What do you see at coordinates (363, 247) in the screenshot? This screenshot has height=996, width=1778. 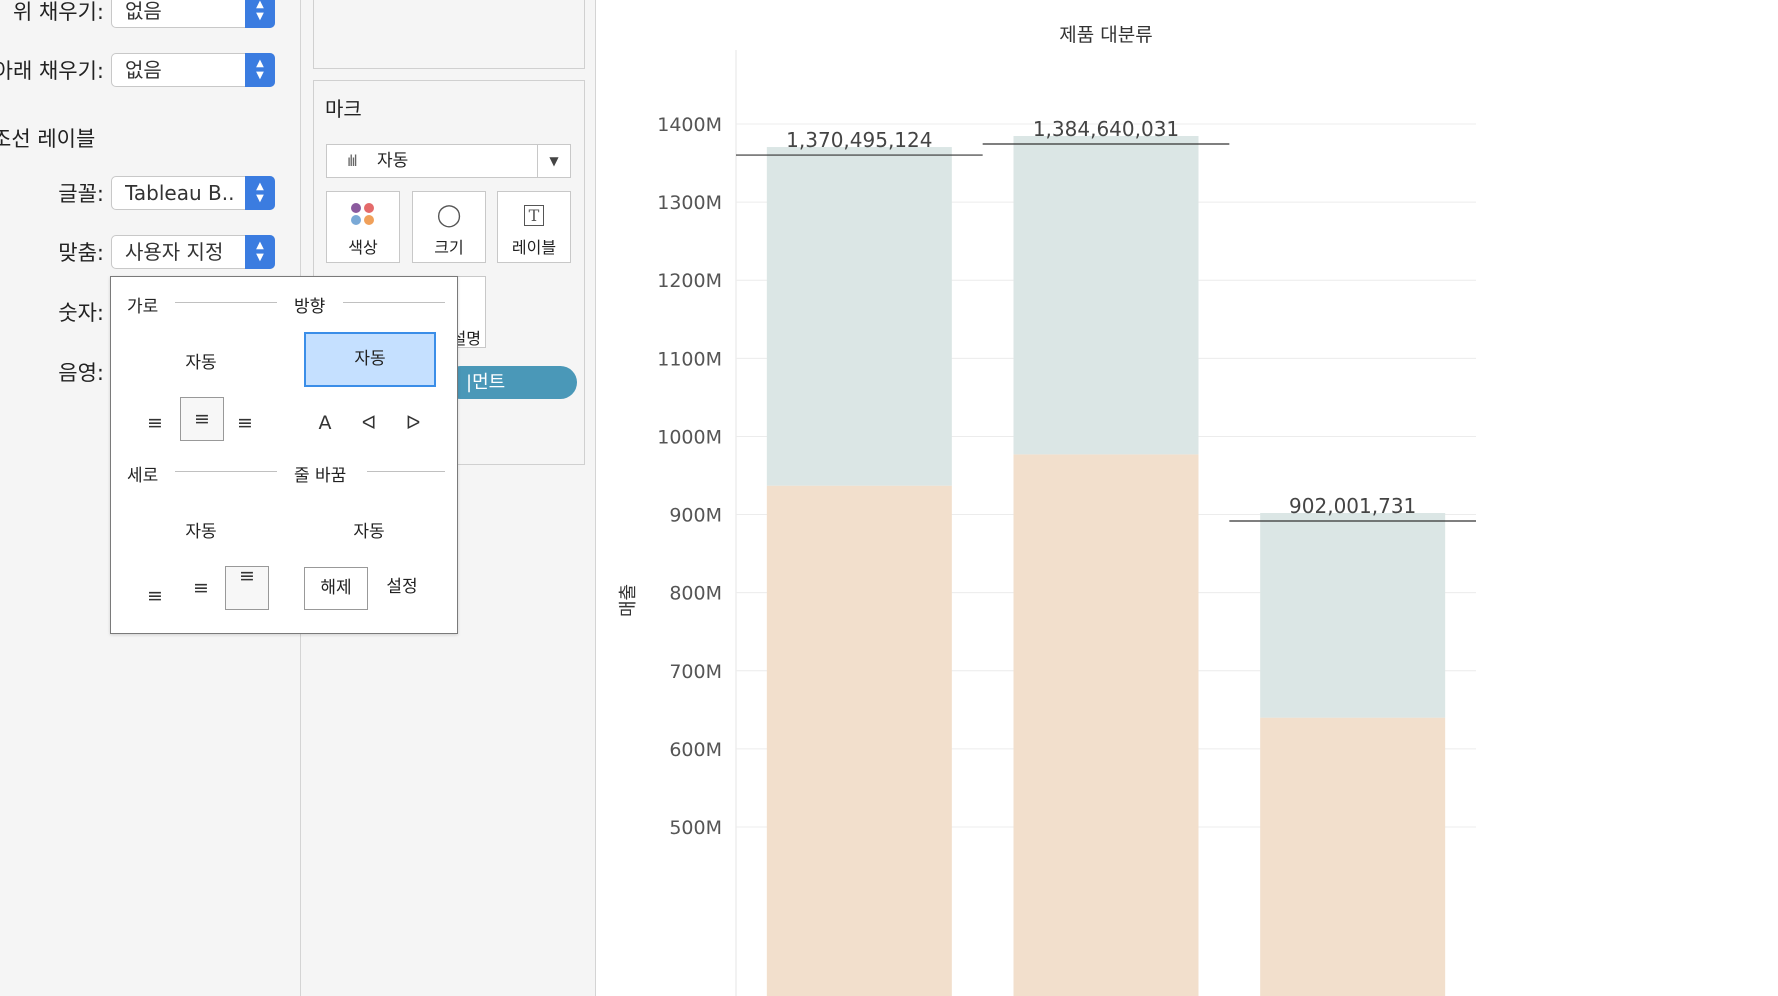 I see `color-button-label: 색상` at bounding box center [363, 247].